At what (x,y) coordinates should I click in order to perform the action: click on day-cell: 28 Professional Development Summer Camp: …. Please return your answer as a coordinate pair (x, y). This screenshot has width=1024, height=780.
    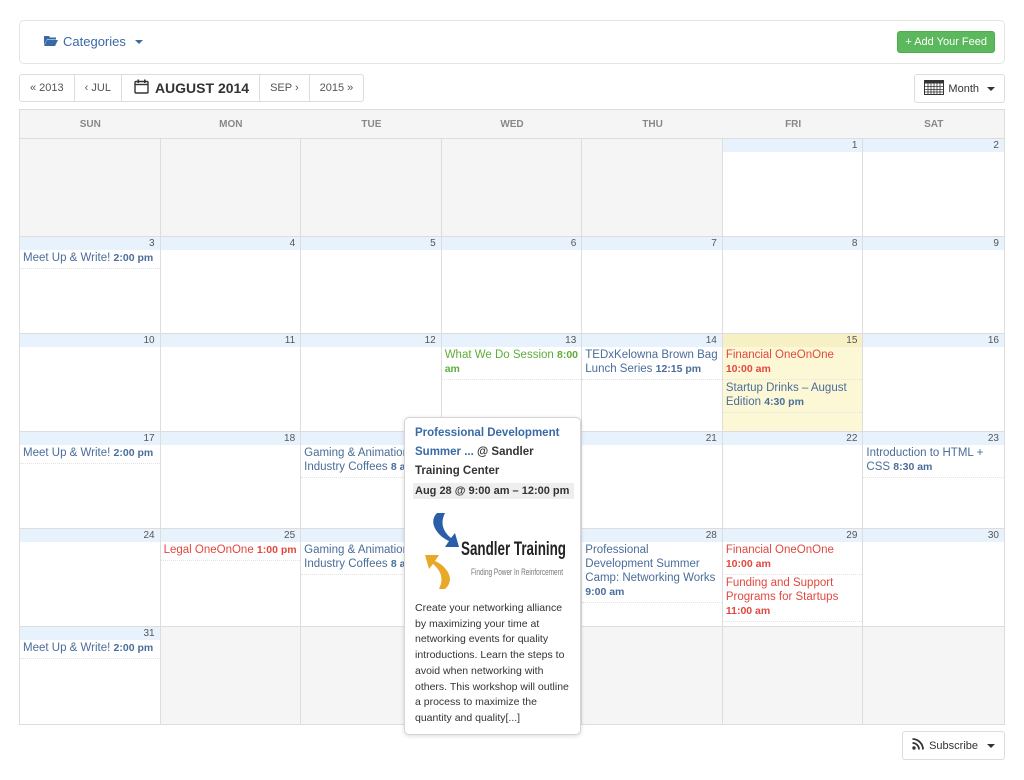
    Looking at the image, I should click on (652, 577).